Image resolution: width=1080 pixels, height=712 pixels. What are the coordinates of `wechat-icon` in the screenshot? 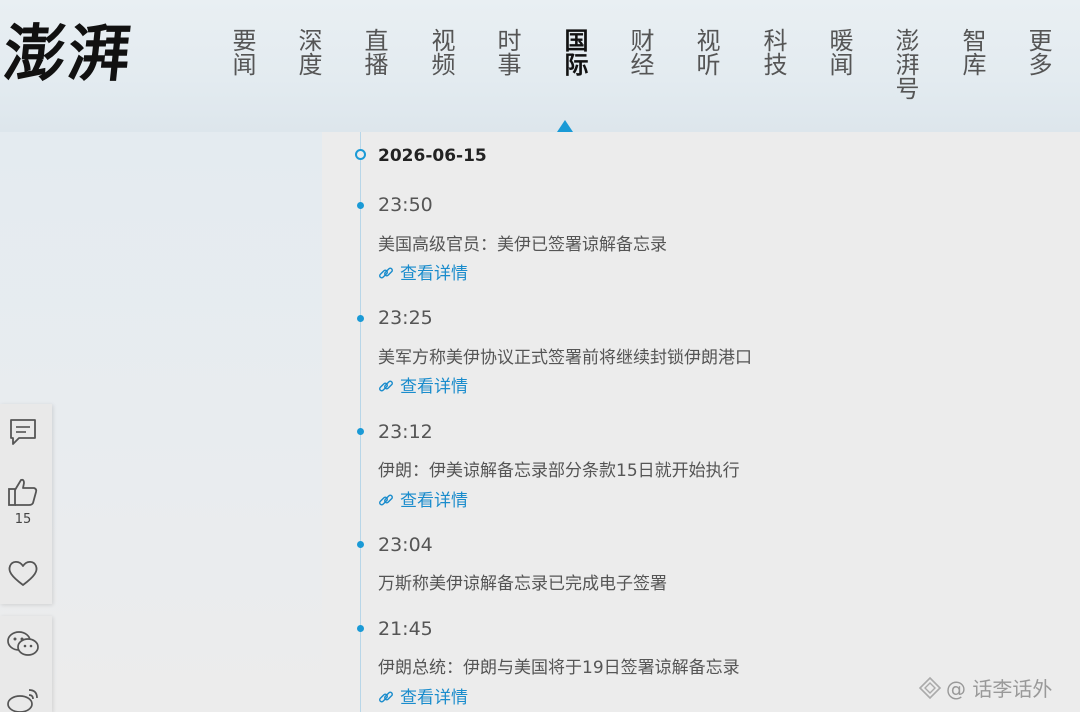 It's located at (23, 643).